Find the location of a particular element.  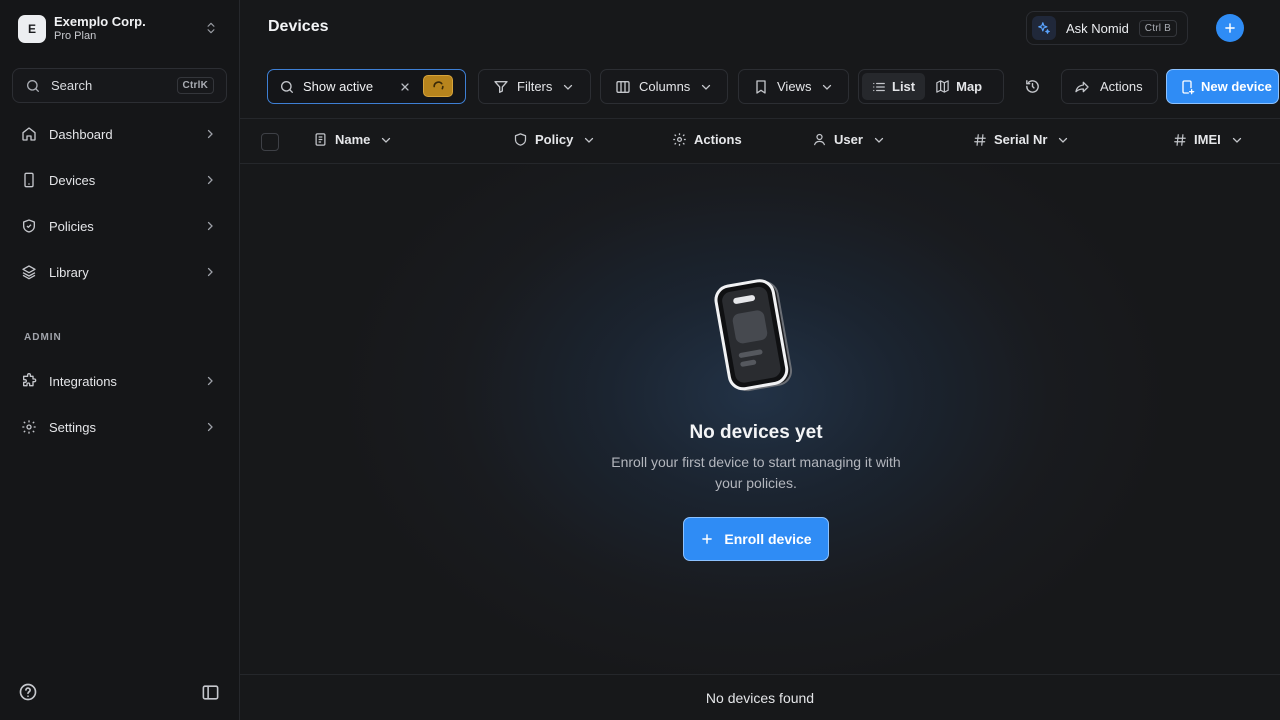

sidebar-item-label: Library is located at coordinates (69, 272).